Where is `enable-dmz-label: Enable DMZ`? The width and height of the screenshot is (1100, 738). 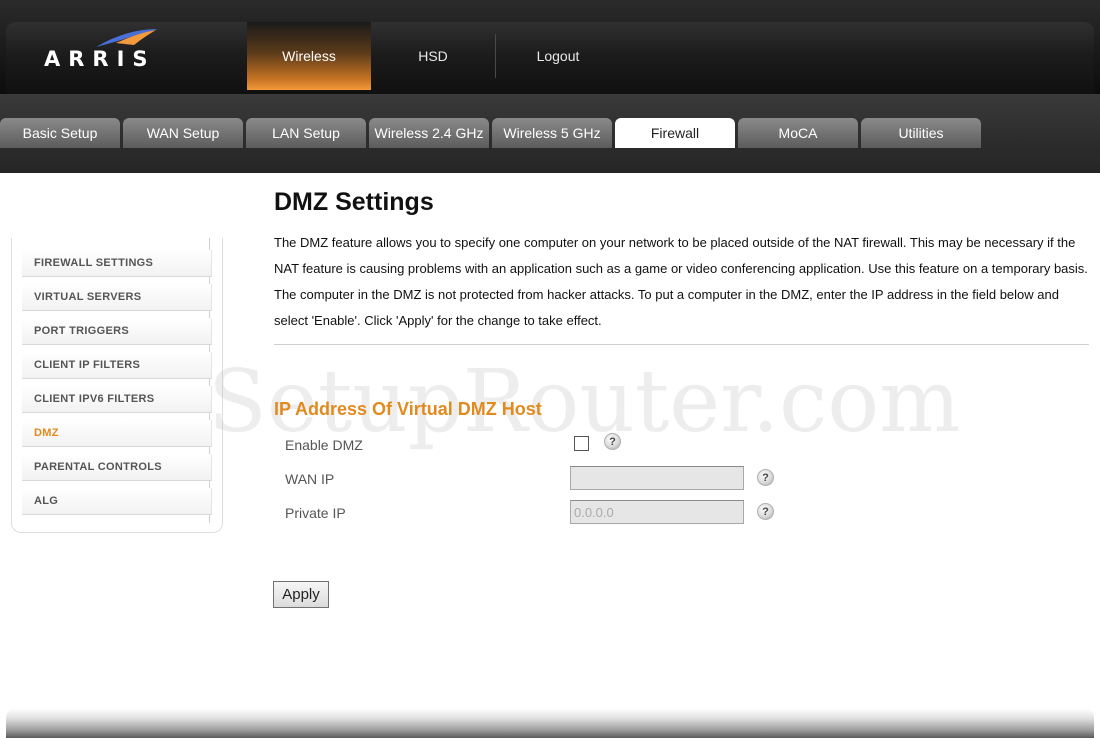
enable-dmz-label: Enable DMZ is located at coordinates (324, 445).